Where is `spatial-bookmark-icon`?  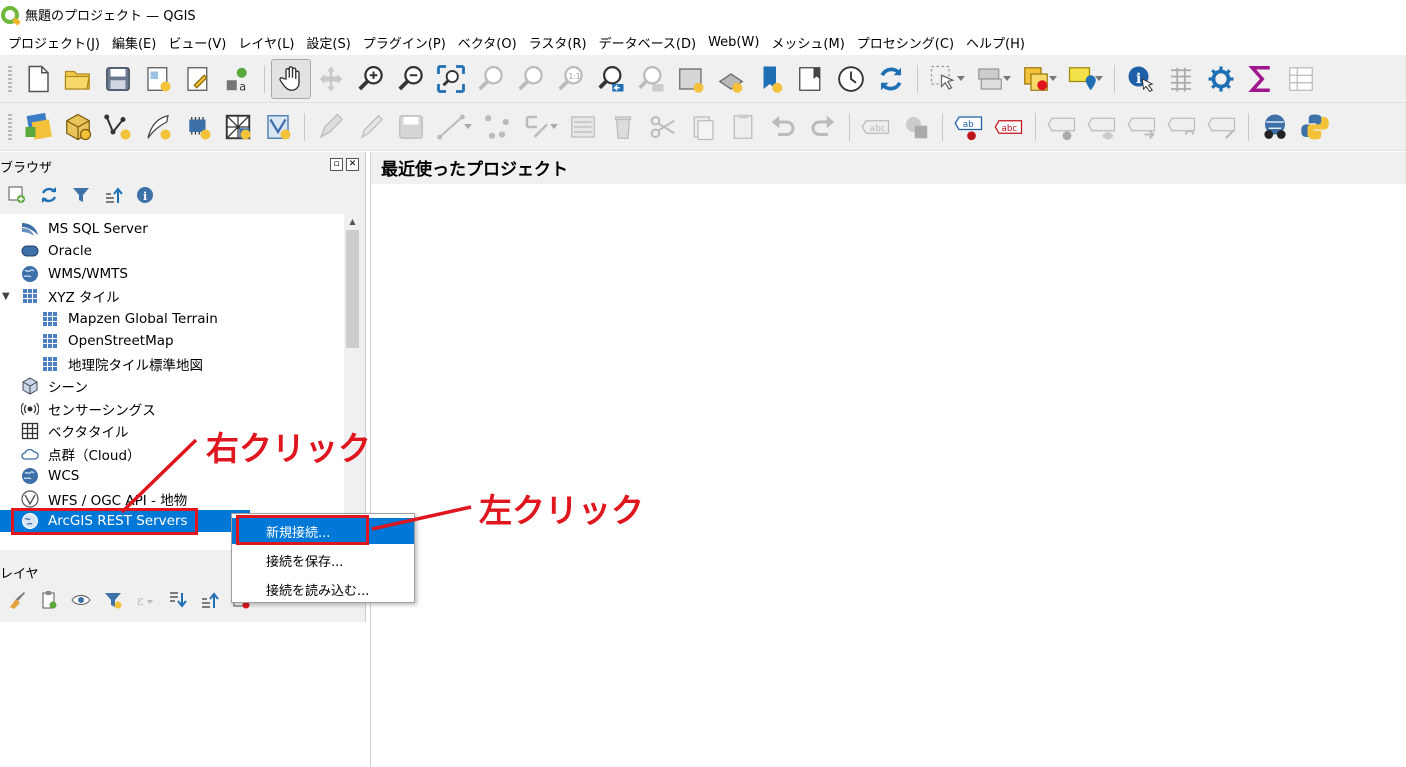 spatial-bookmark-icon is located at coordinates (771, 79).